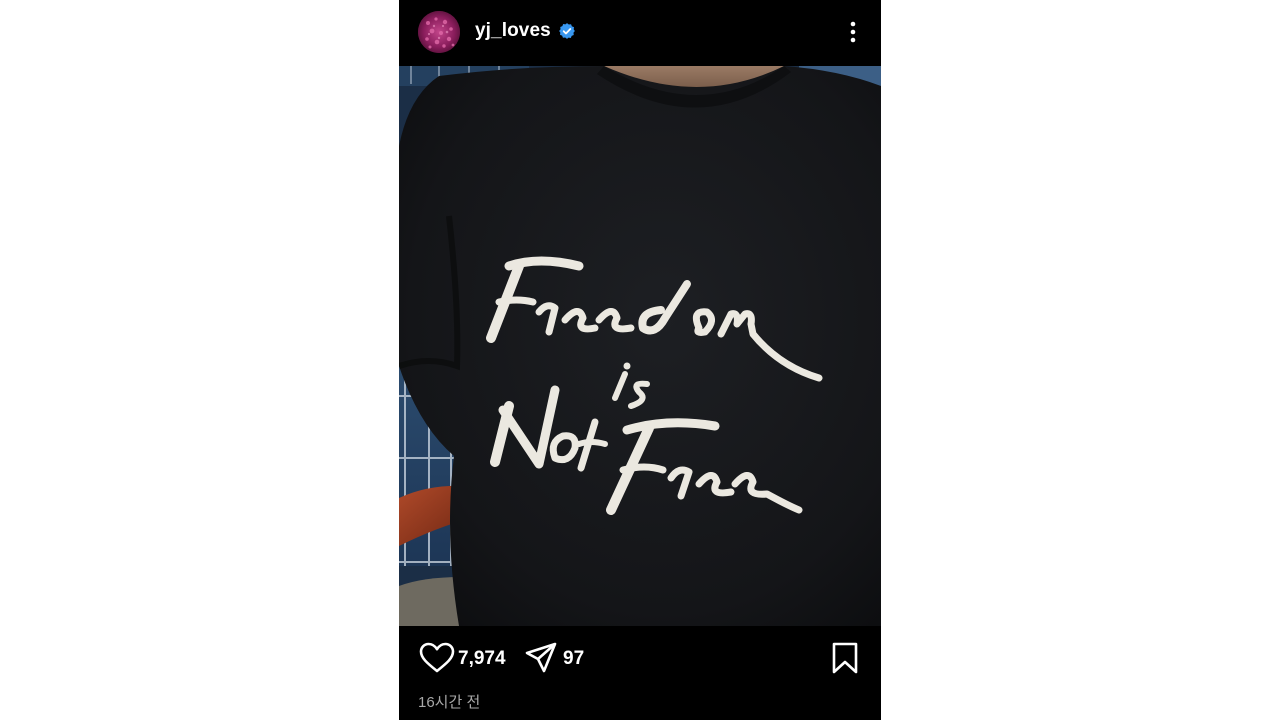  I want to click on verified-badge-icon, so click(566, 31).